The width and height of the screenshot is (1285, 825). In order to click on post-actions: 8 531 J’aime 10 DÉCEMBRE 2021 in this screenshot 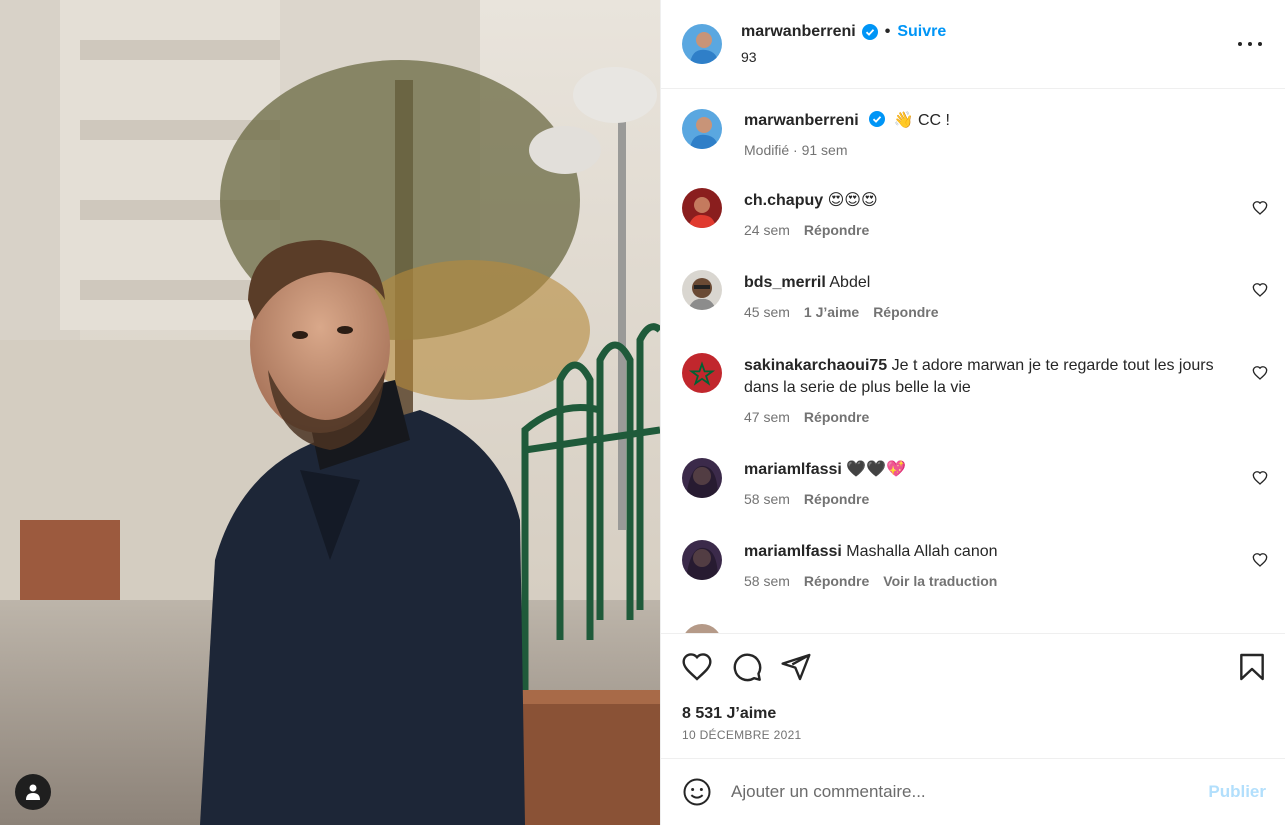, I will do `click(973, 695)`.